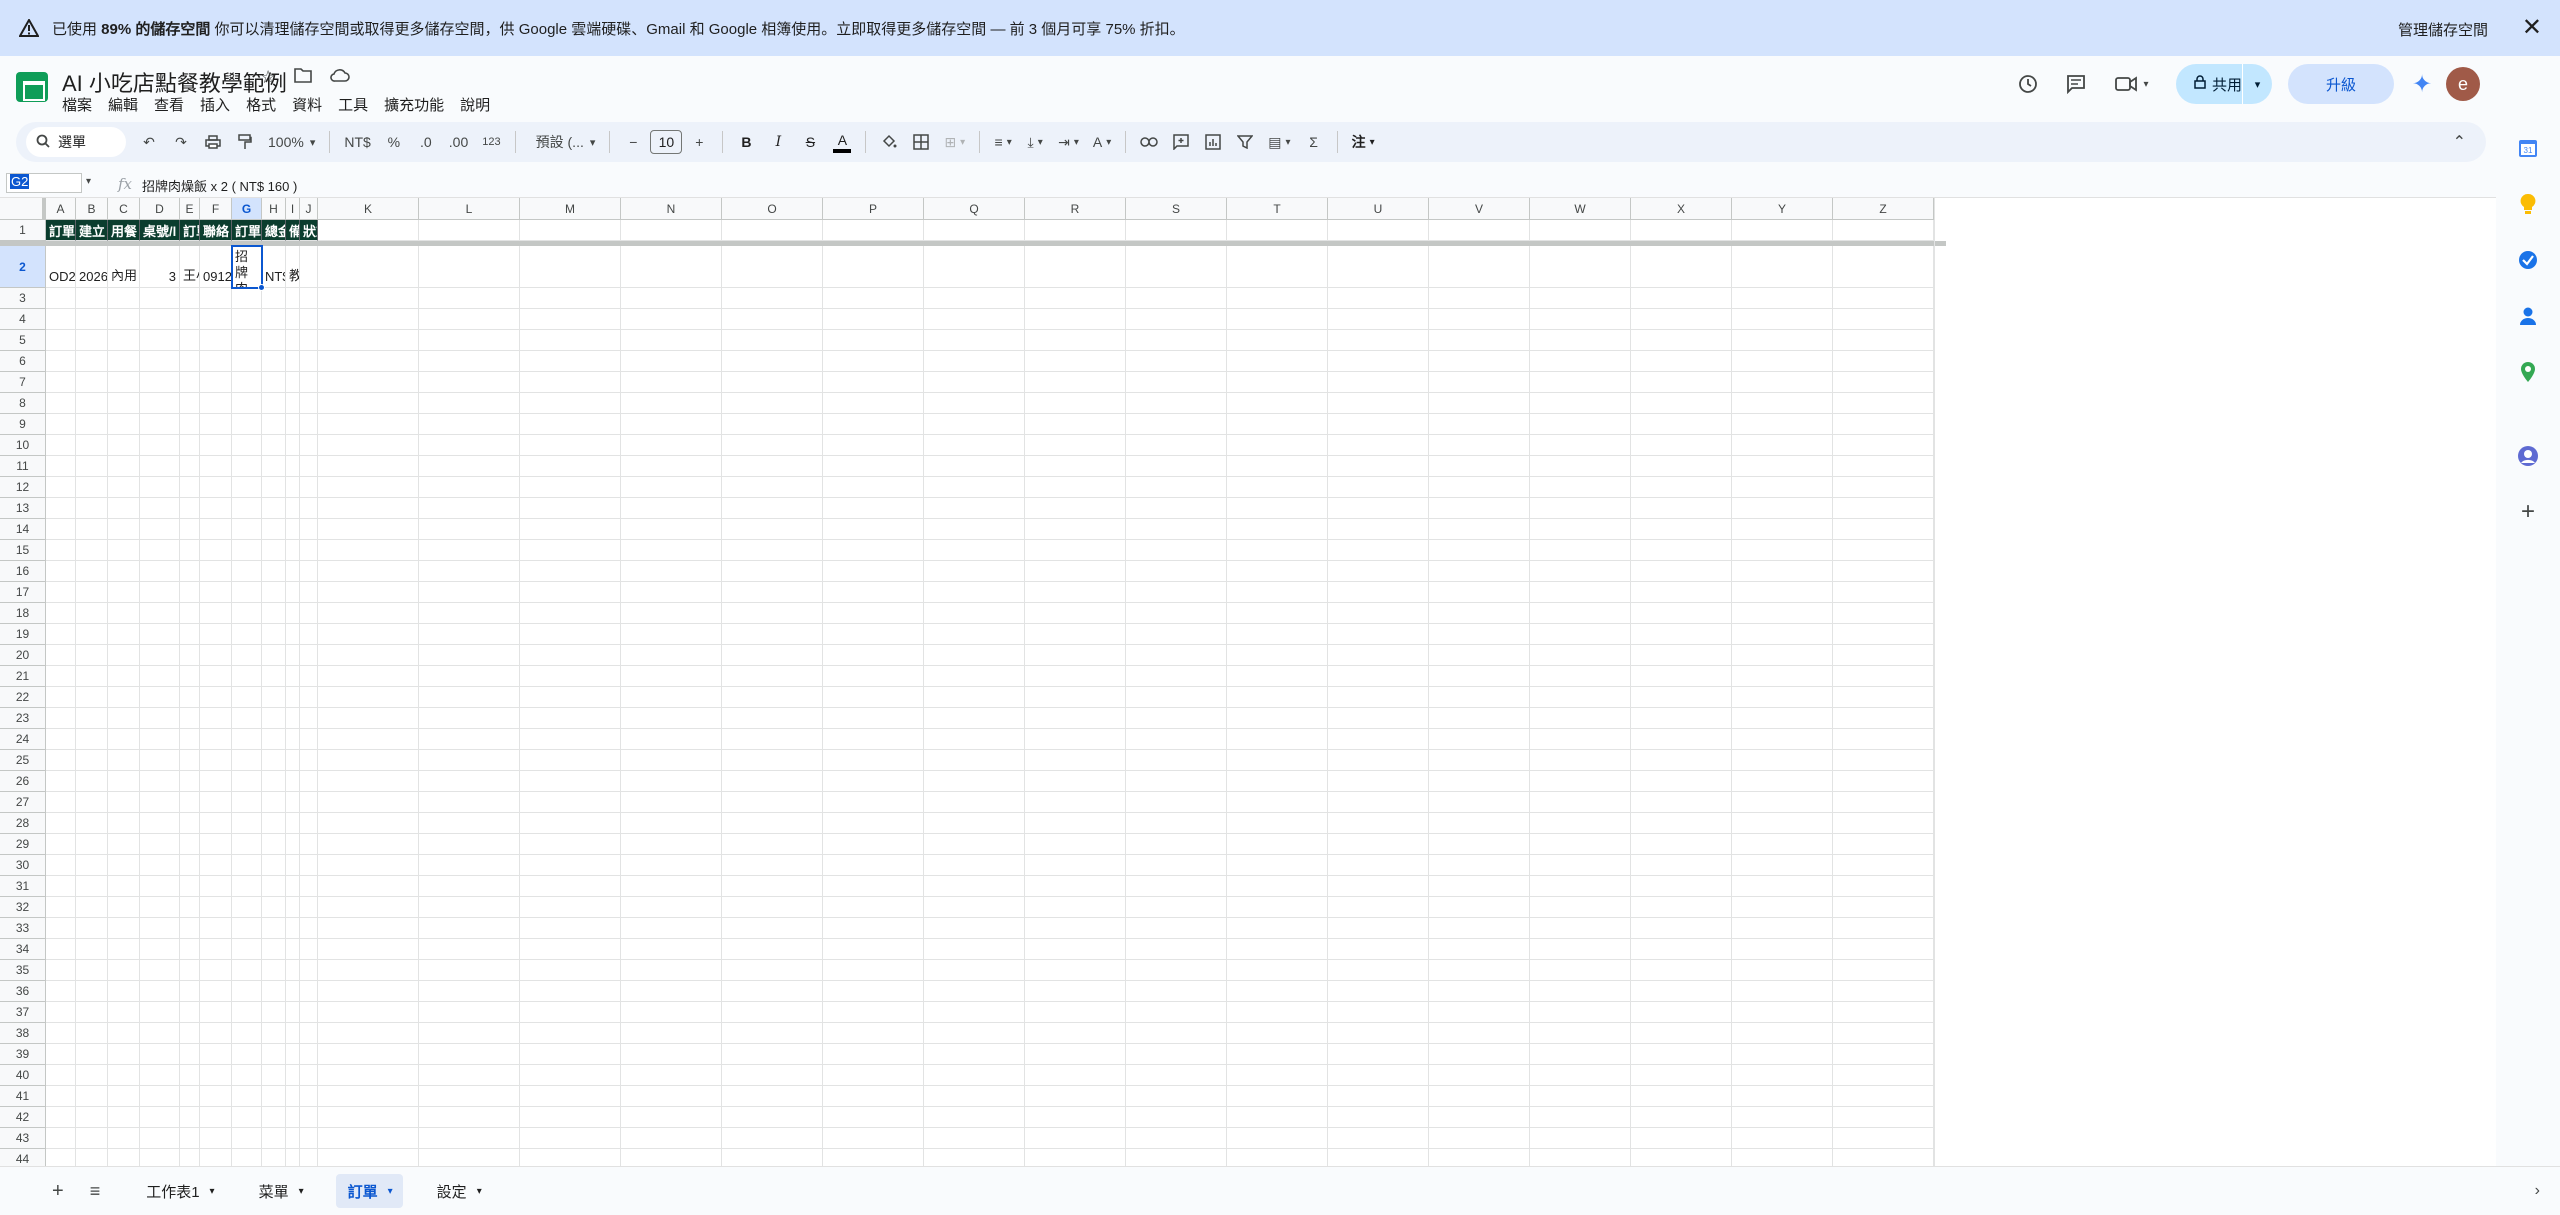 The height and width of the screenshot is (1215, 2560). What do you see at coordinates (160, 267) in the screenshot?
I see `data-cell: 3` at bounding box center [160, 267].